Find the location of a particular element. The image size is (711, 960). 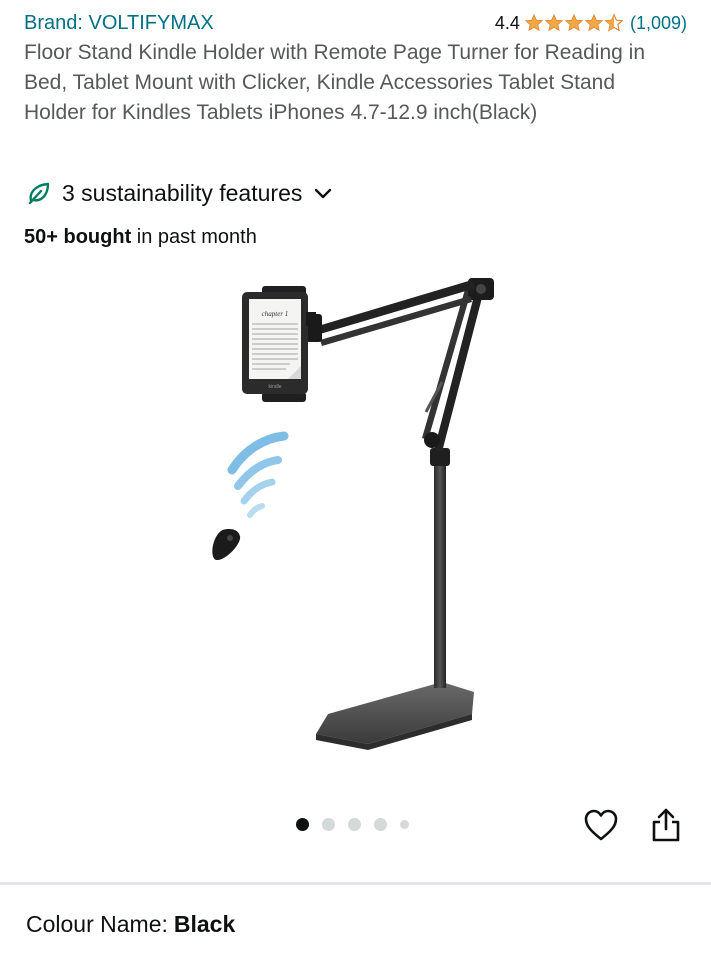

wireless-signal-icon is located at coordinates (258, 474).